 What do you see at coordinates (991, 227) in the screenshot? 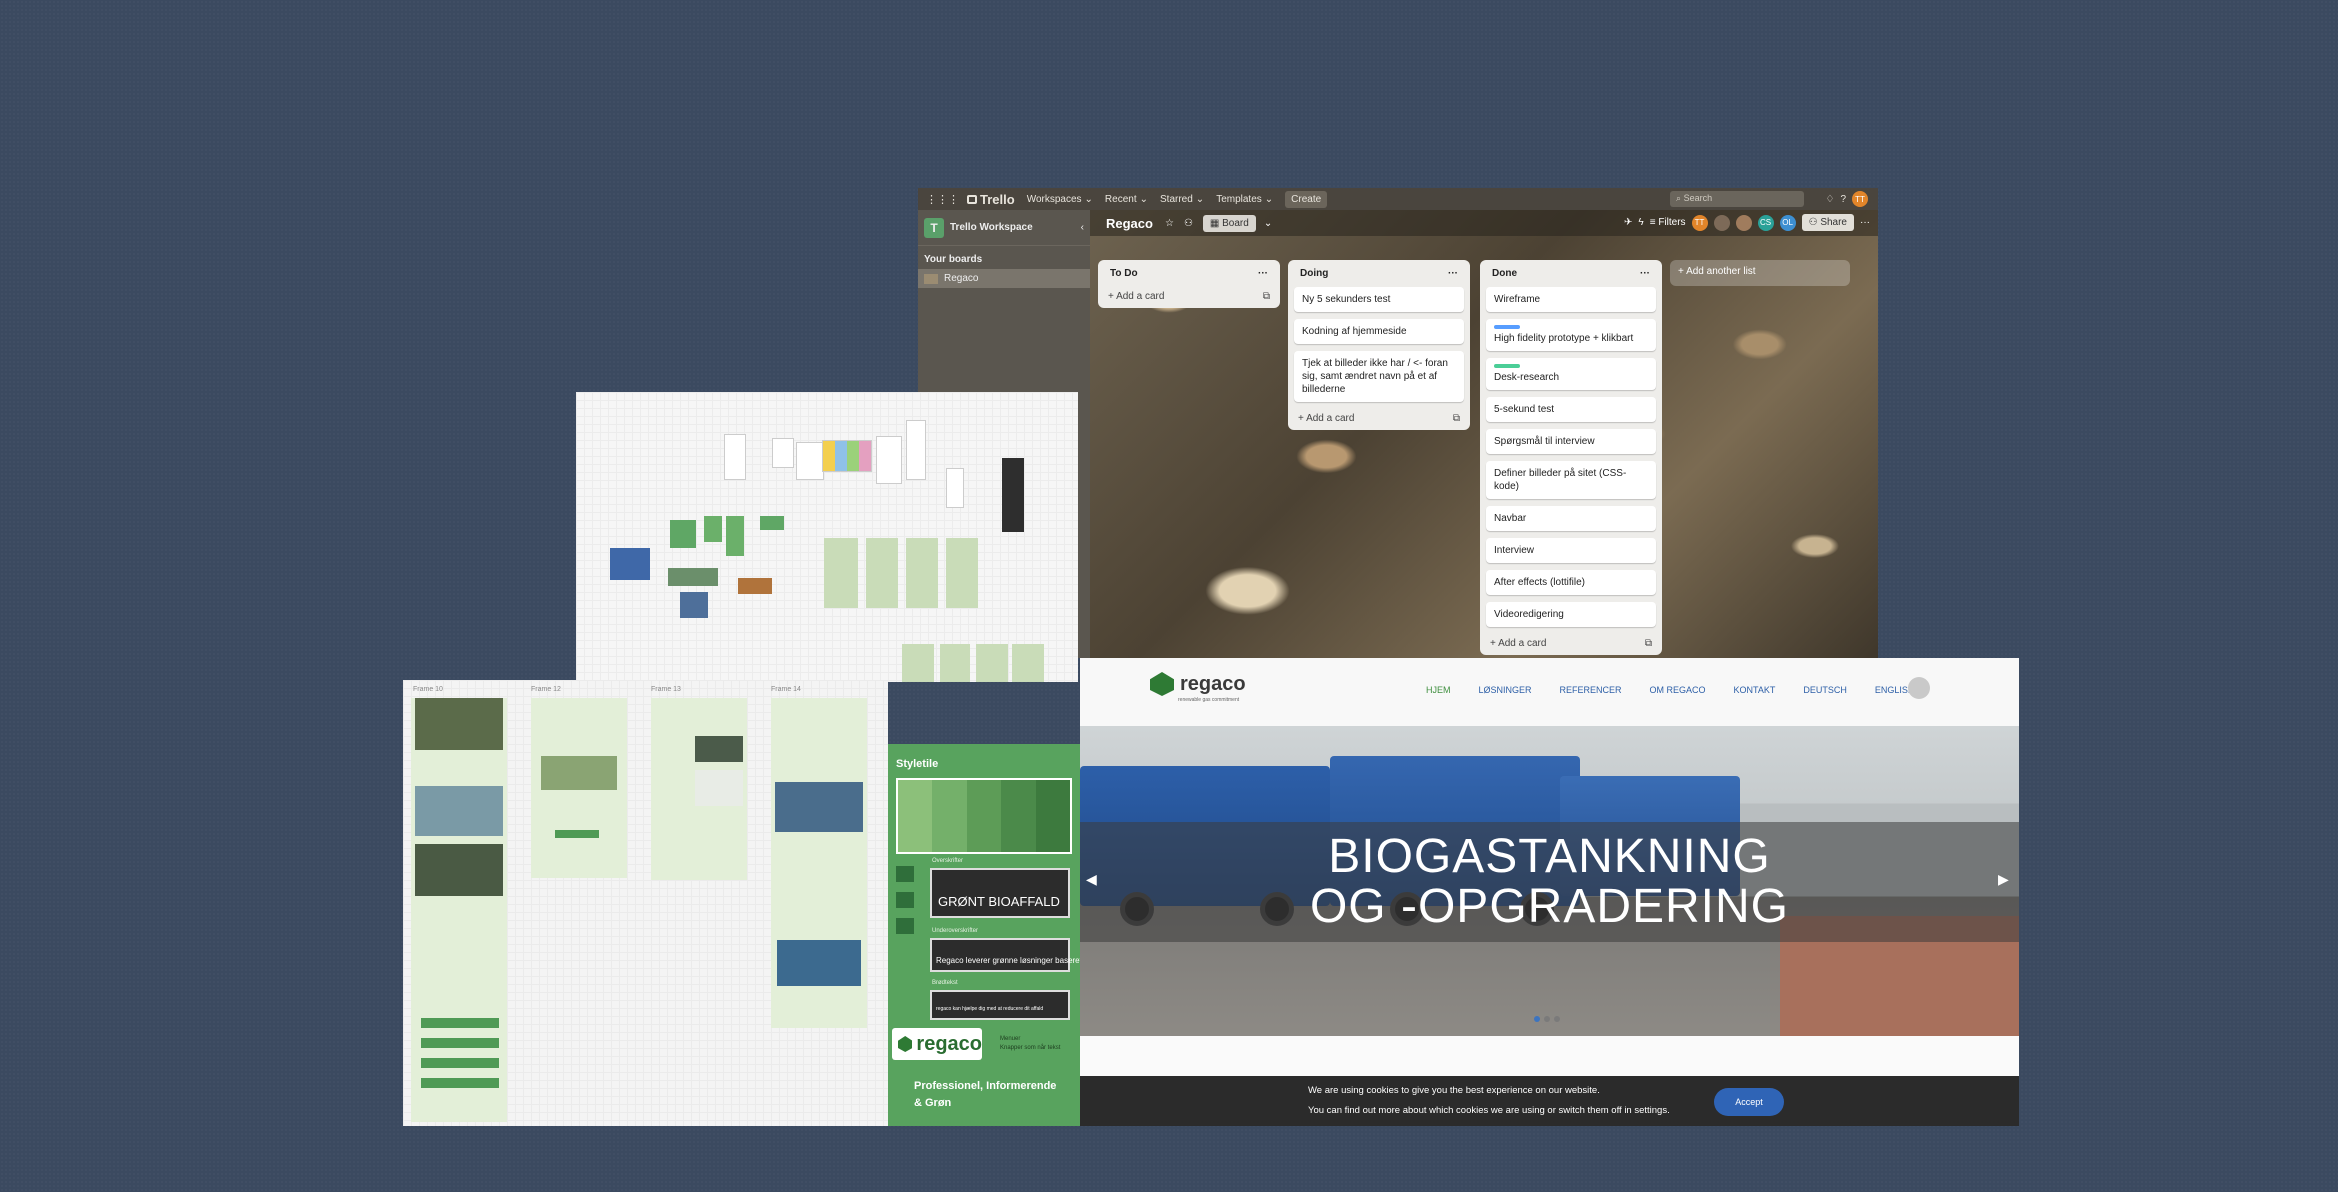
I see `workspace-name: Trello Workspace` at bounding box center [991, 227].